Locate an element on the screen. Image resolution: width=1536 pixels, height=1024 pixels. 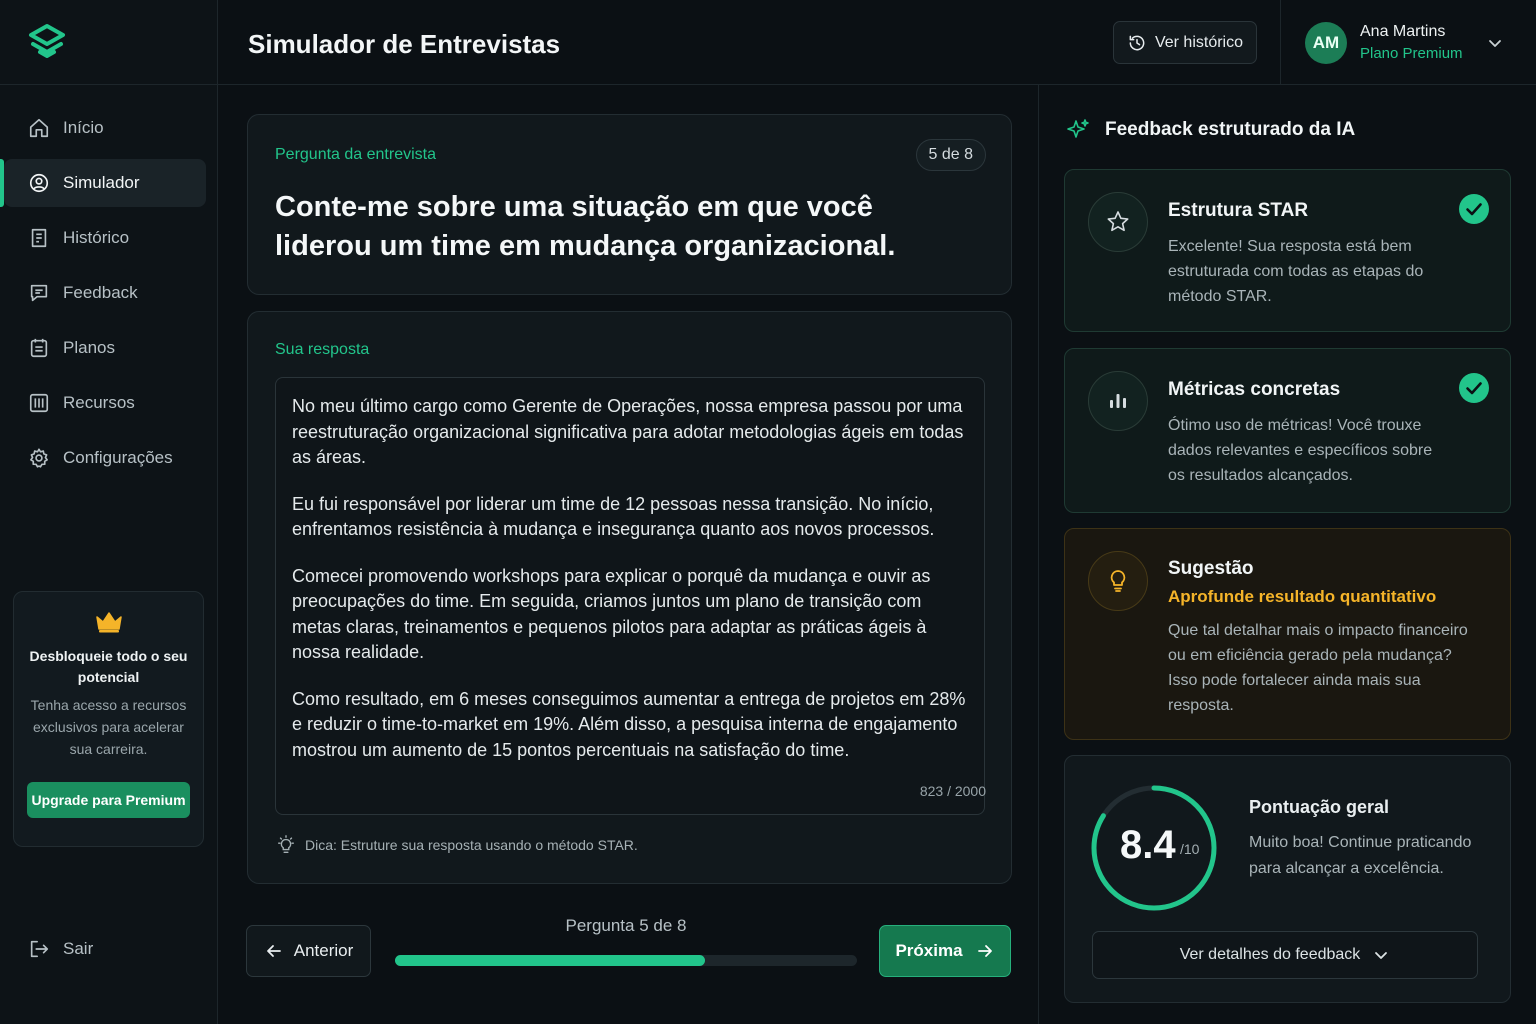
progress-bar is located at coordinates (626, 960).